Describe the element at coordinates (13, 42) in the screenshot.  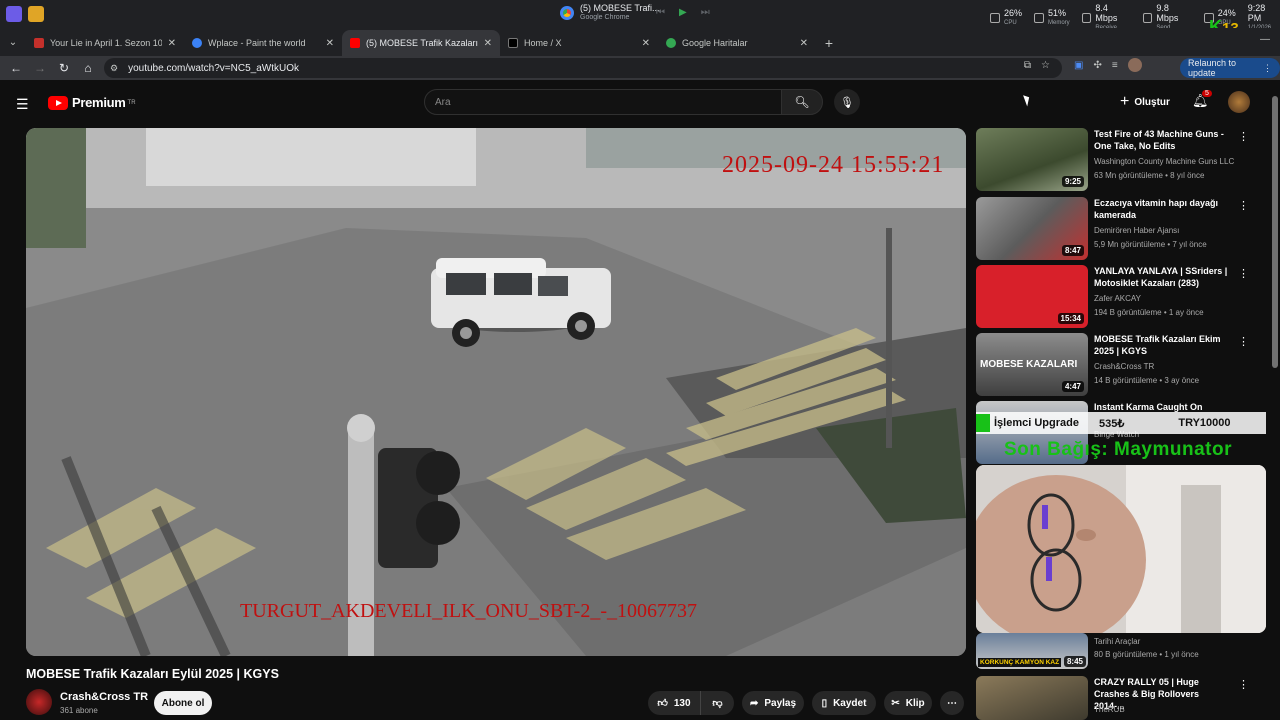
I see `tab-search-icon: ⌄` at that location.